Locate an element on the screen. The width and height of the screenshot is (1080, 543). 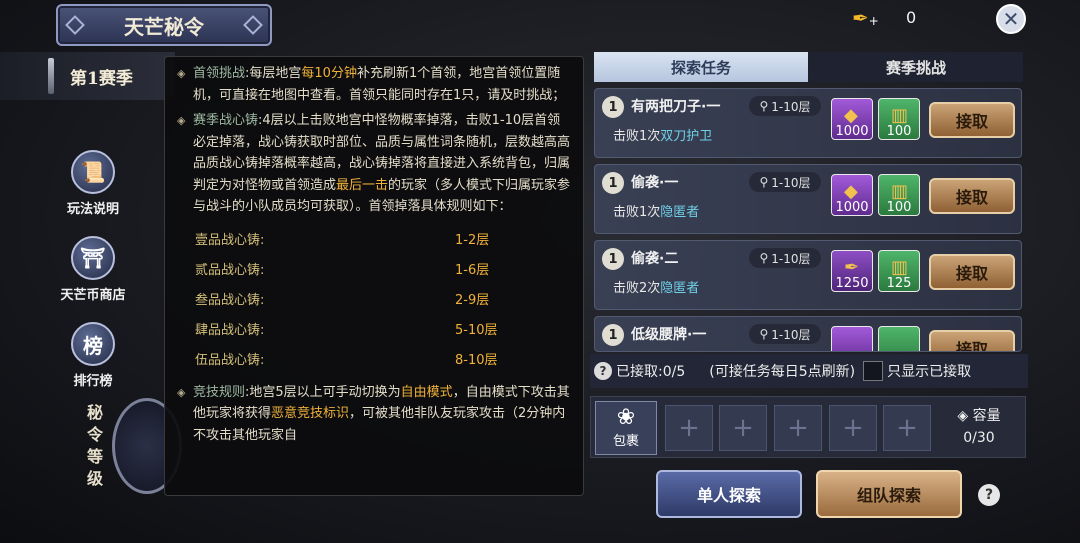
feather-plus-icon: ✒+ is located at coordinates (865, 18).